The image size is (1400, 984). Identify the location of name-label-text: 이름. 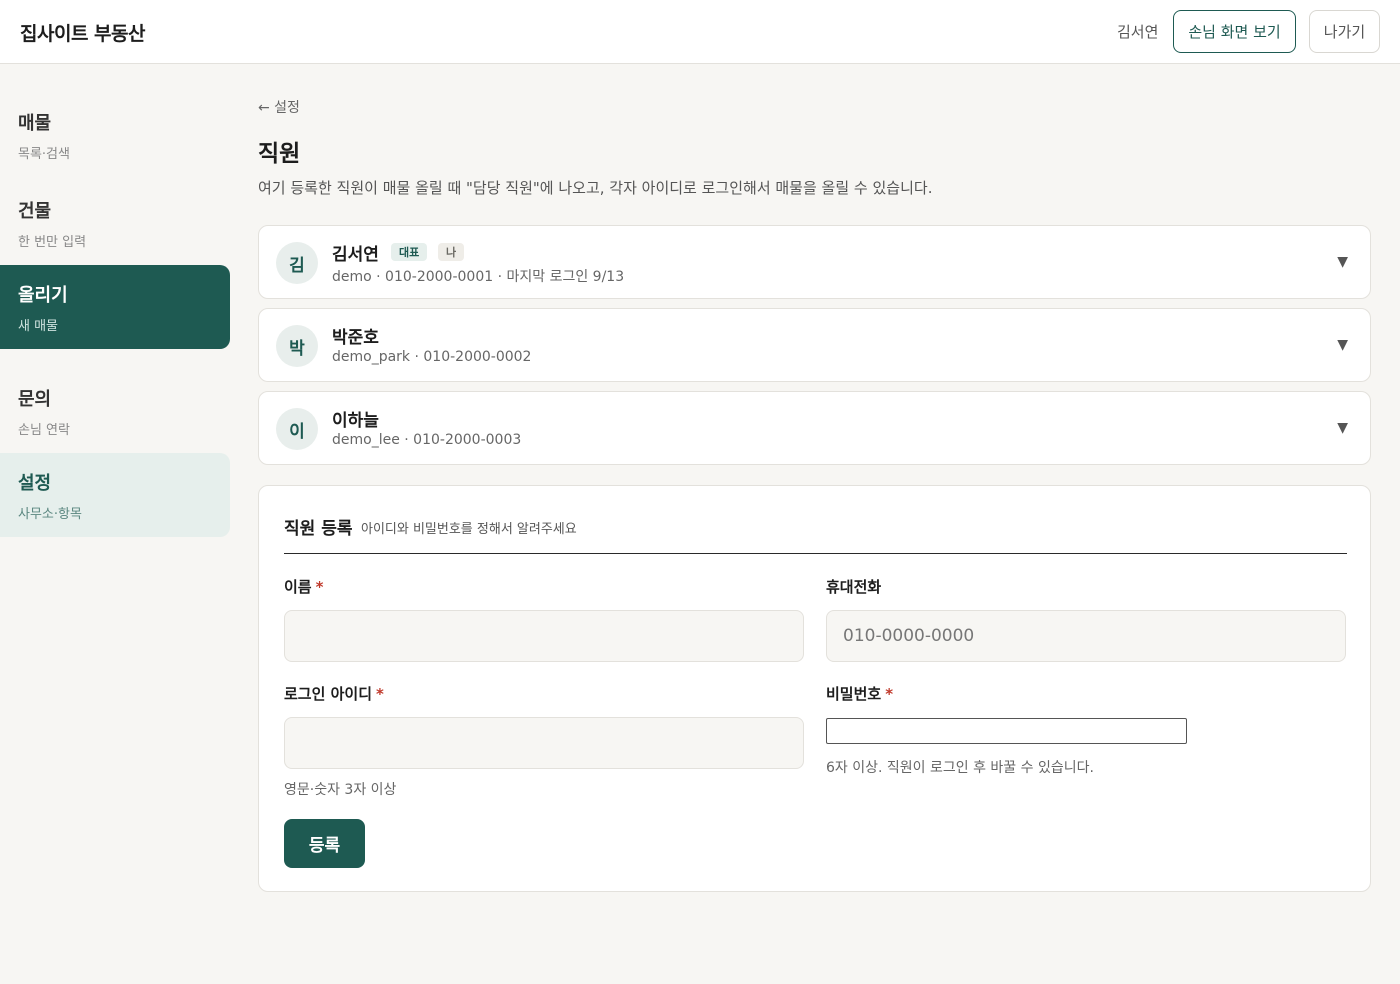
(298, 587).